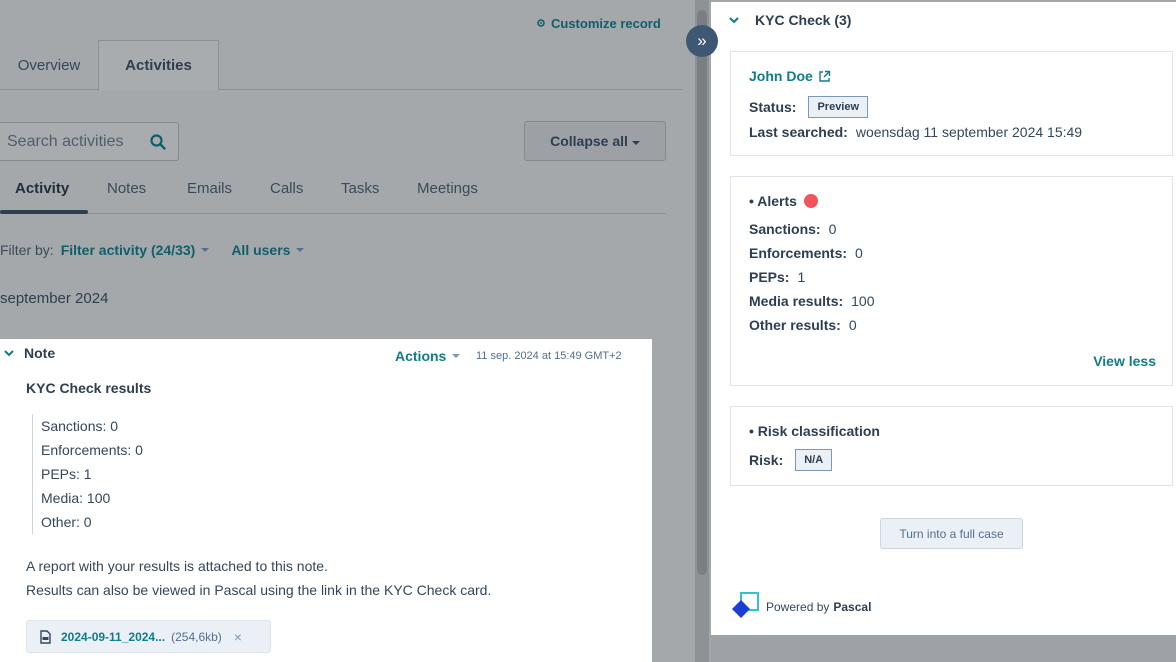 This screenshot has height=662, width=1176. I want to click on filter-users-dropdown: All users, so click(268, 250).